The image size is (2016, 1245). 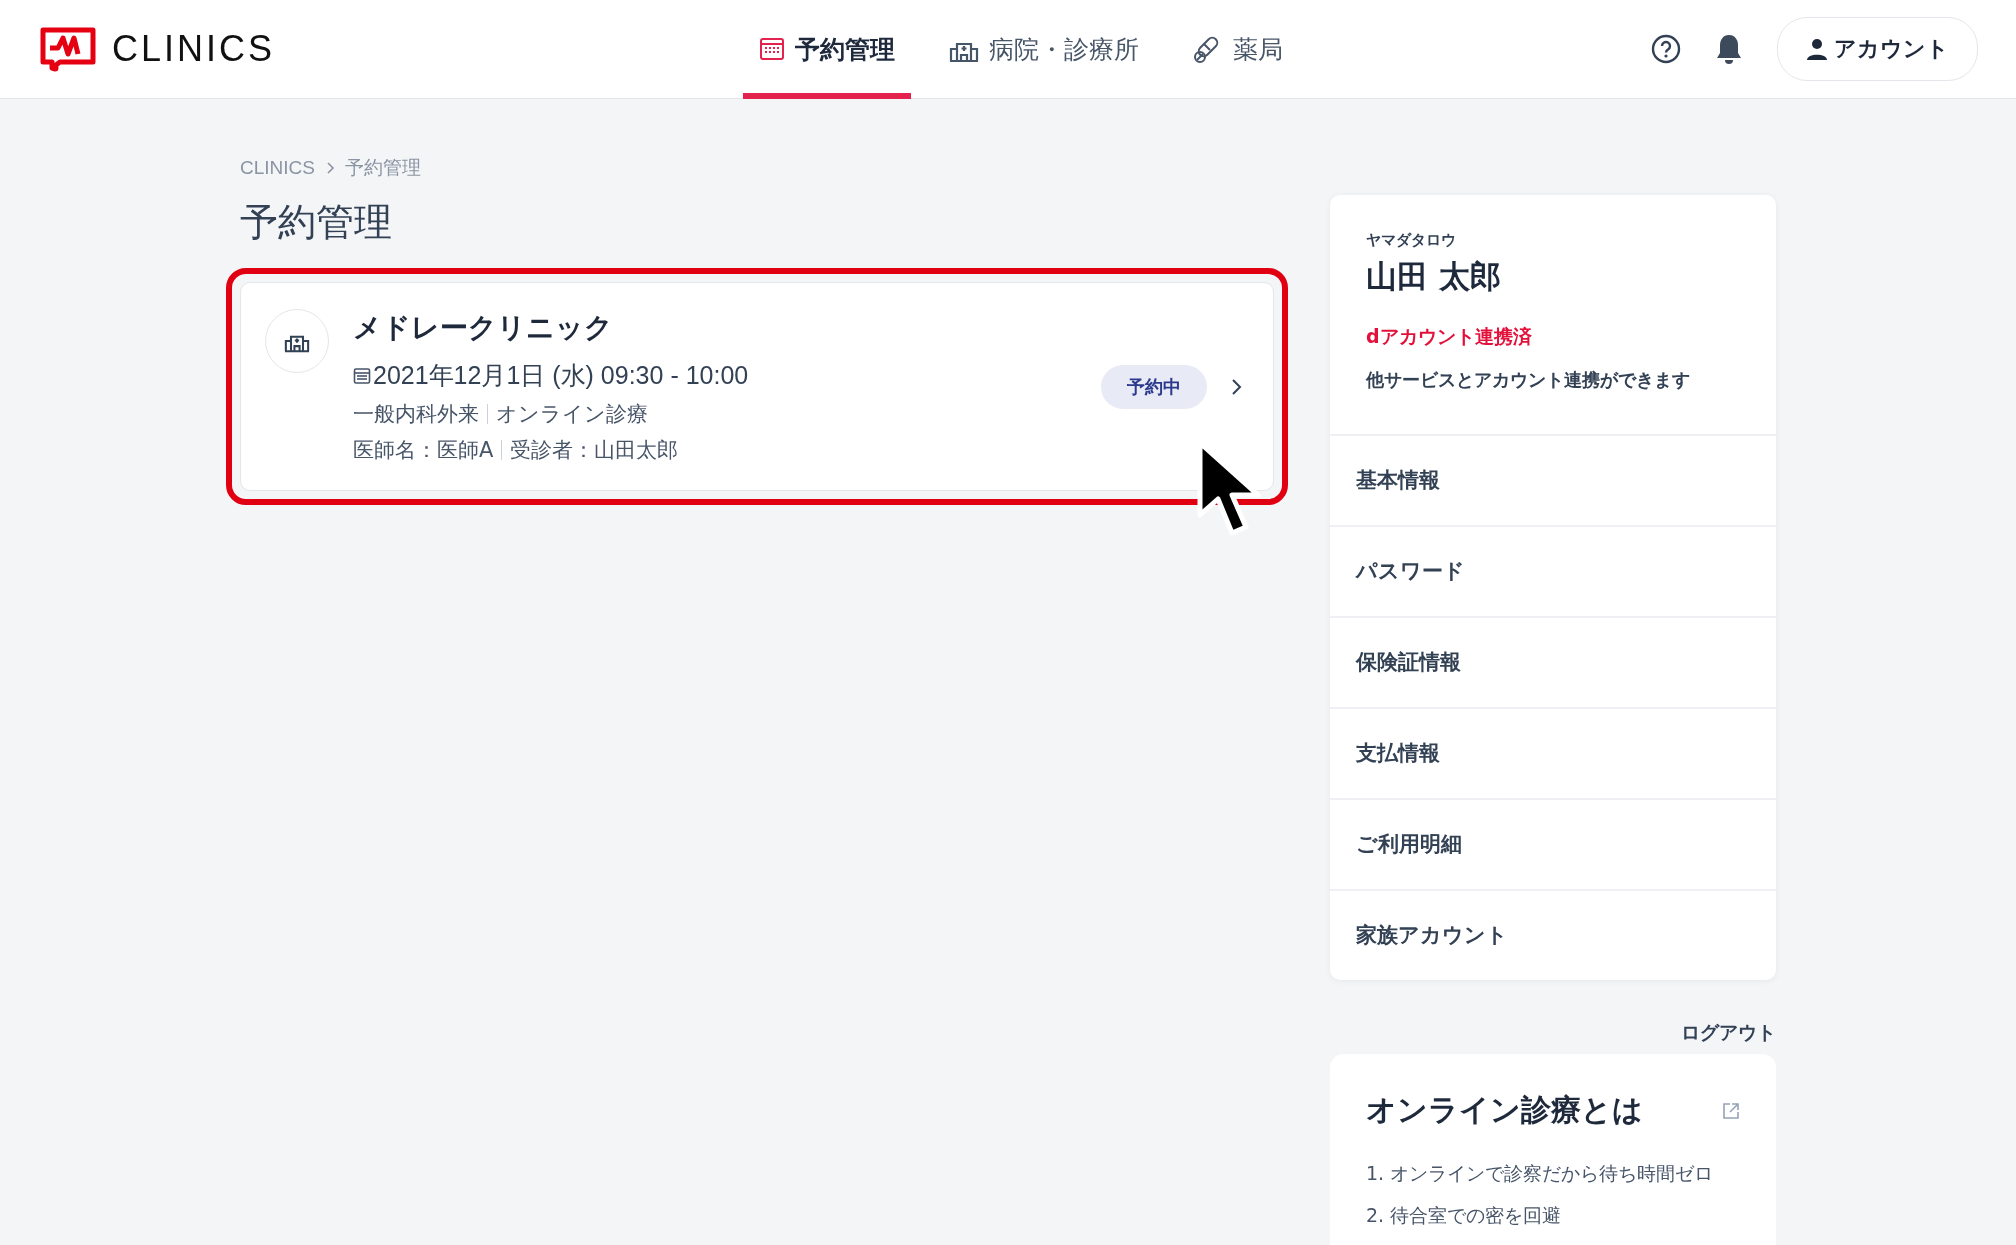 What do you see at coordinates (1553, 663) in the screenshot?
I see `menu-item: 保険証情報` at bounding box center [1553, 663].